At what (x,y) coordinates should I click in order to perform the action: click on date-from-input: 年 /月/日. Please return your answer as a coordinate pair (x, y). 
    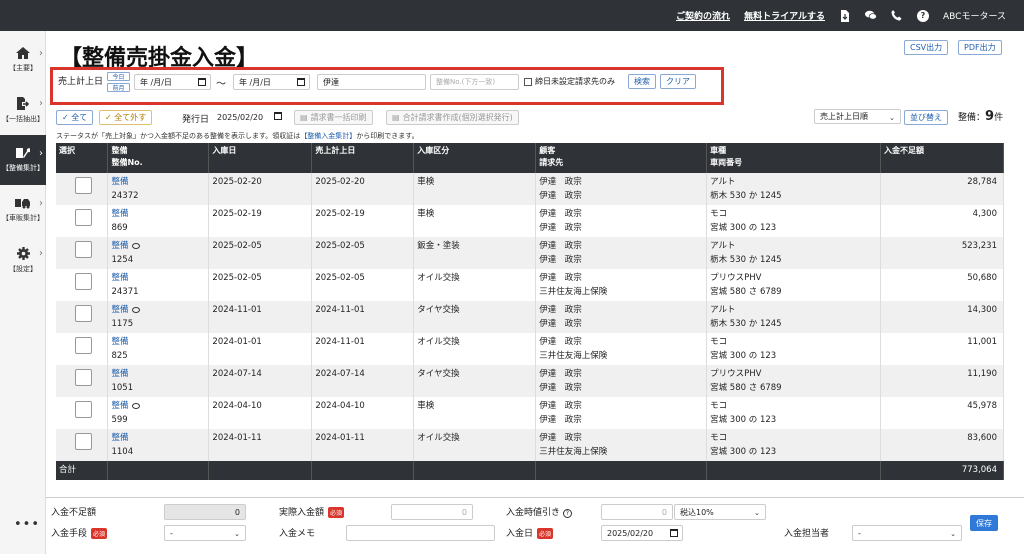
    Looking at the image, I should click on (172, 82).